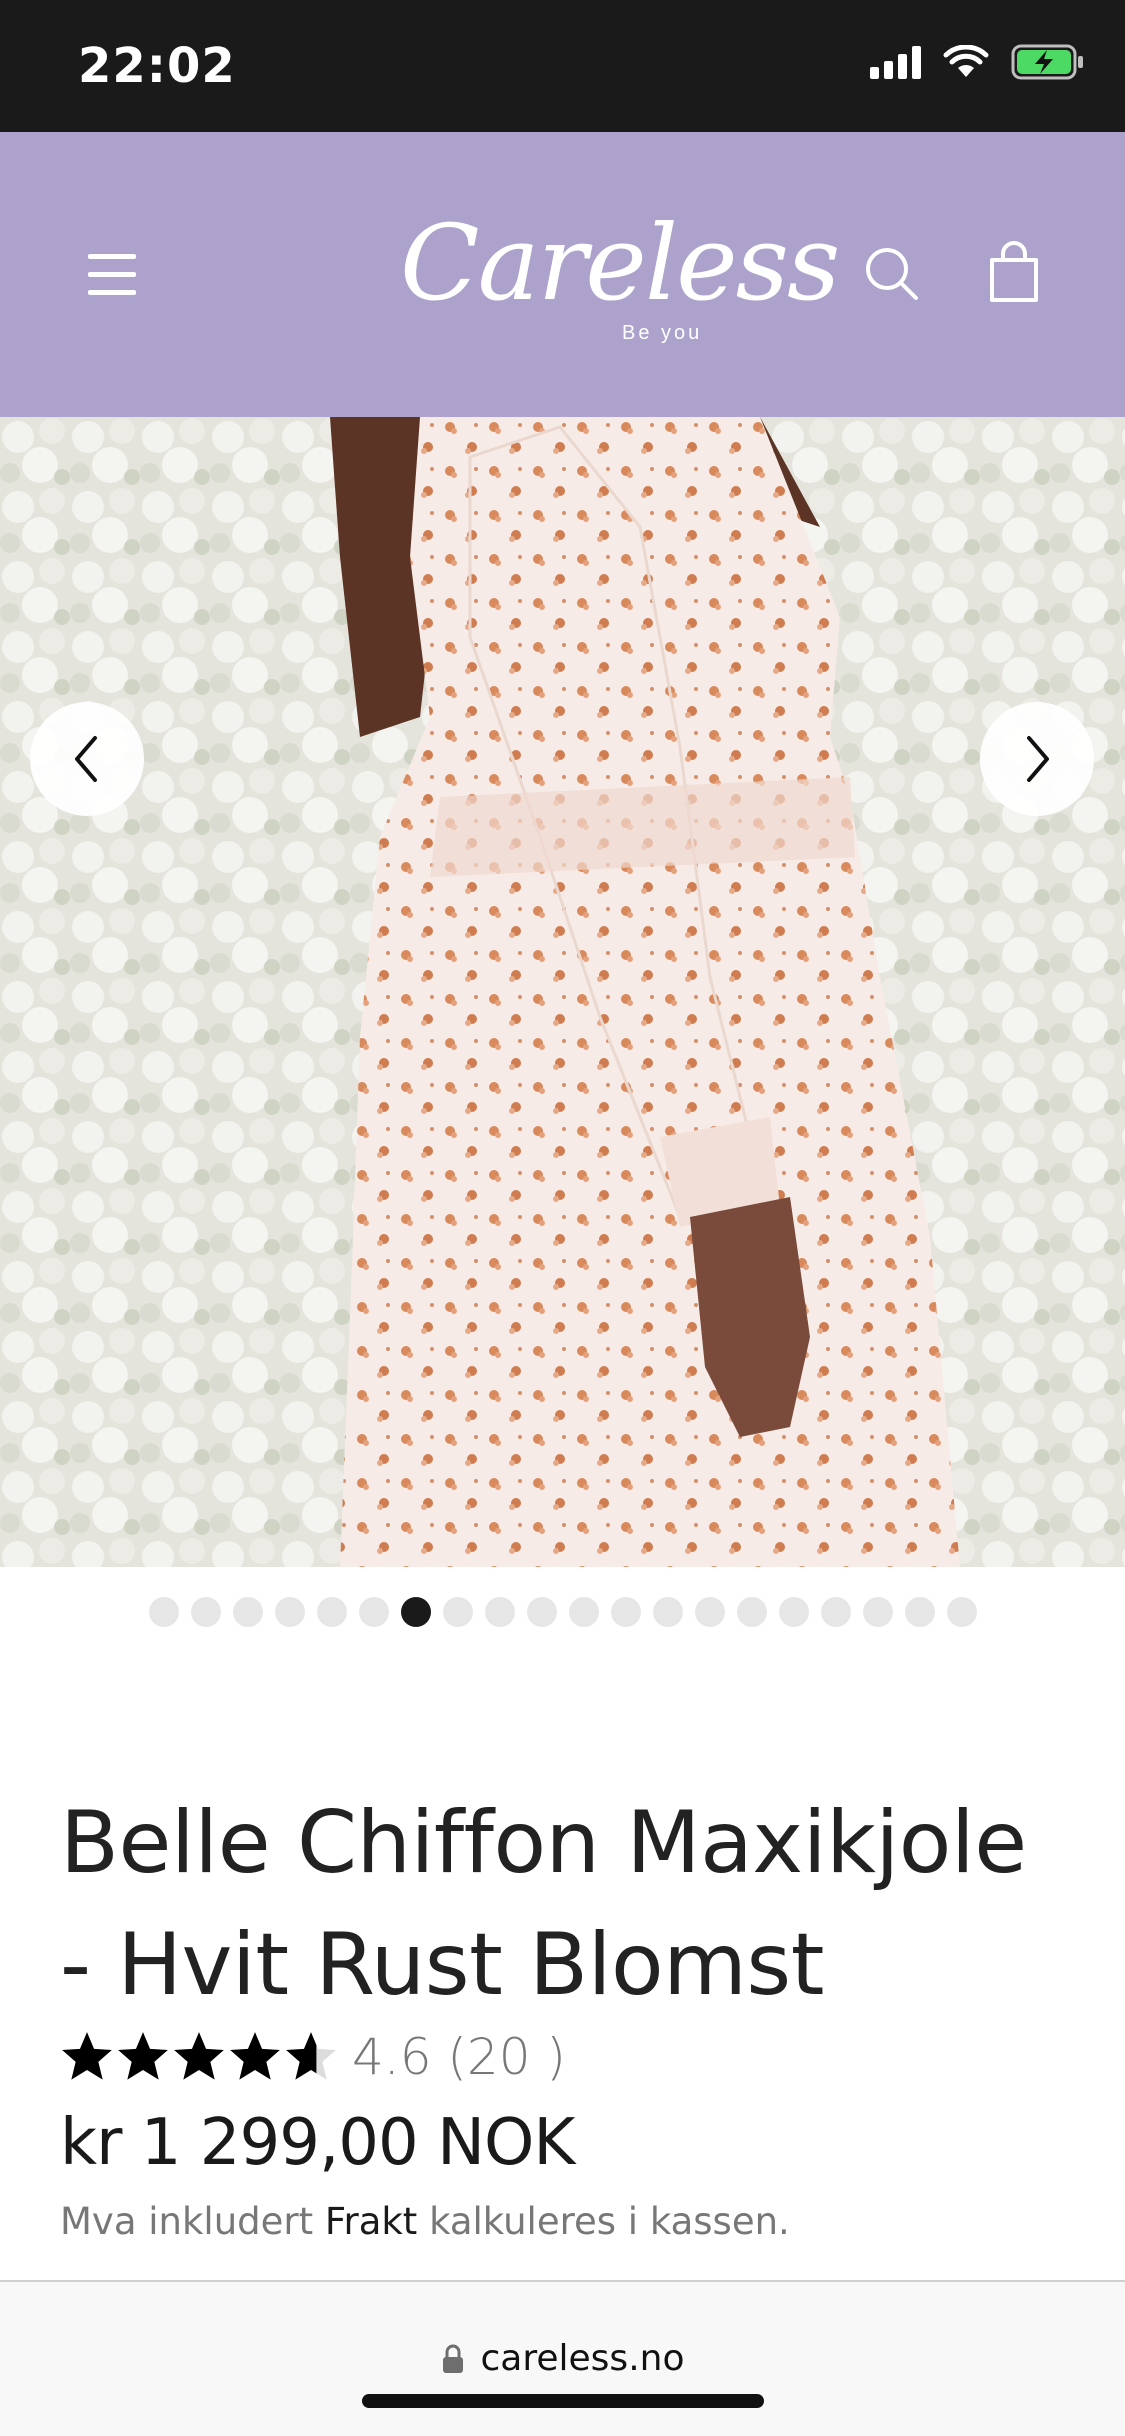 Image resolution: width=1125 pixels, height=2436 pixels. I want to click on home-indicator, so click(563, 2401).